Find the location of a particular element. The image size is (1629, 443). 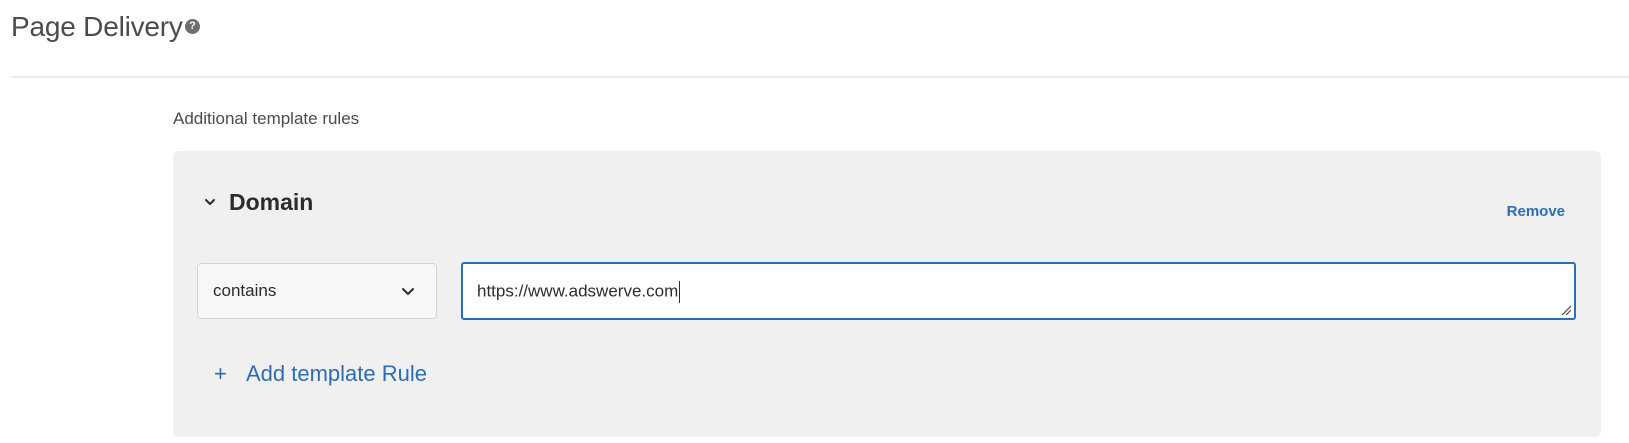

add-template-rule-button: + Add template Rule is located at coordinates (320, 376).